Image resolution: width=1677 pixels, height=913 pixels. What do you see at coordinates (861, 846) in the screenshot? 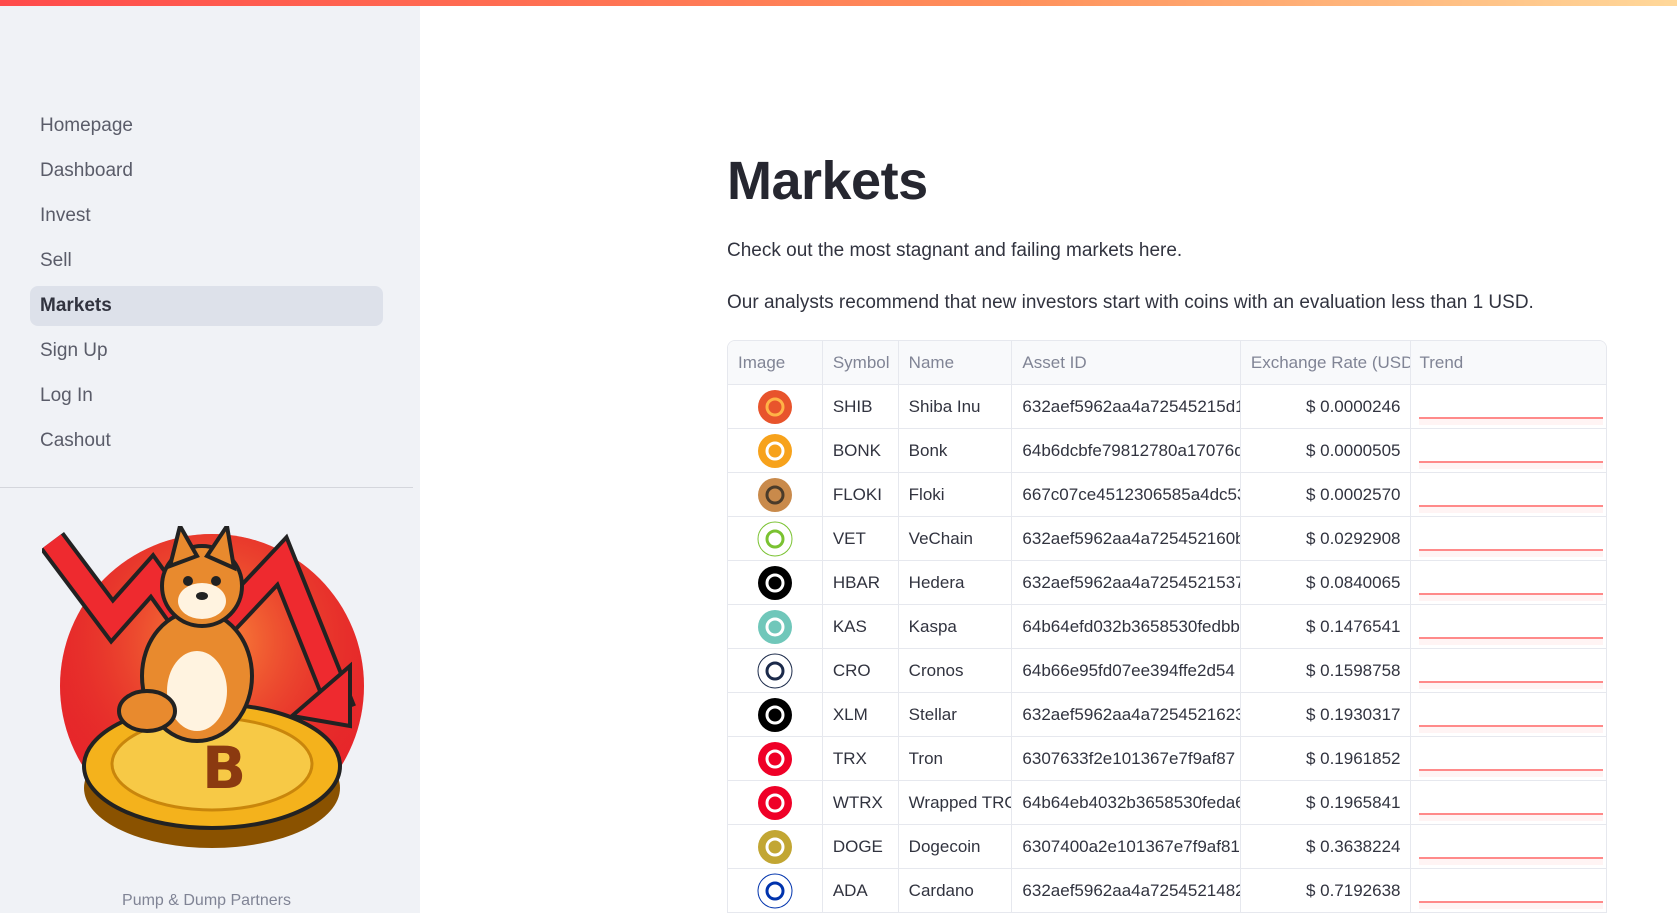
I see `cell-symbol: DOGE` at bounding box center [861, 846].